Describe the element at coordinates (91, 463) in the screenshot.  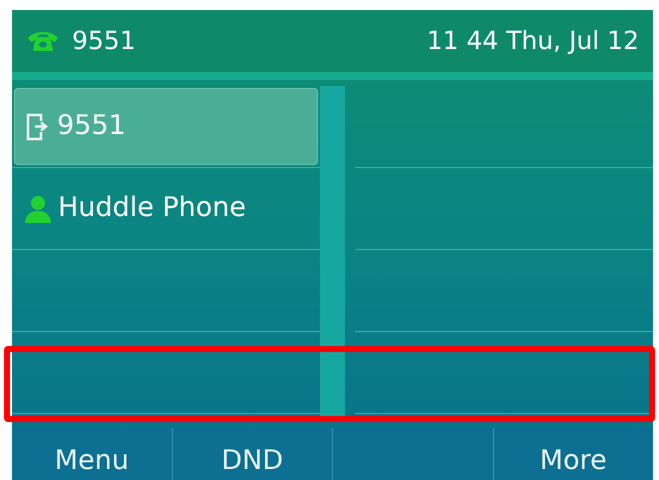
I see `softkey: Menu` at that location.